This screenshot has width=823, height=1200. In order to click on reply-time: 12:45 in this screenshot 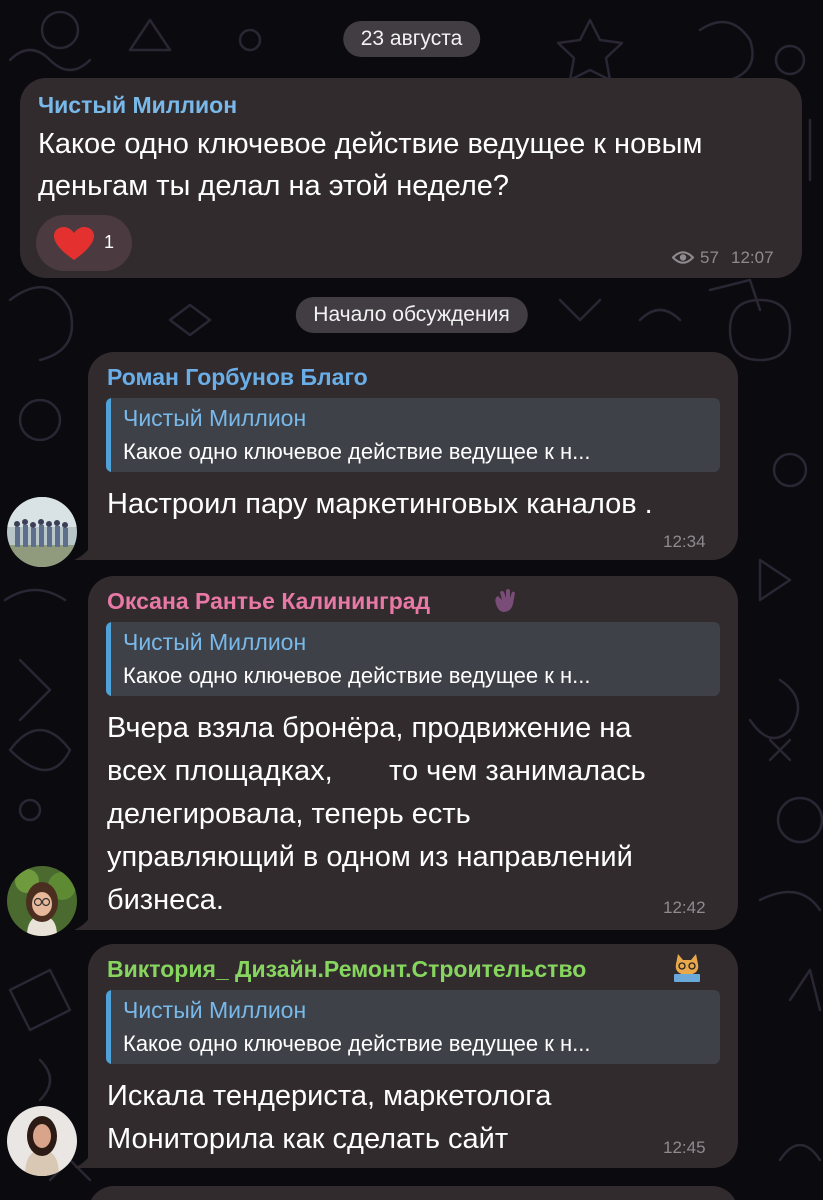, I will do `click(684, 1147)`.